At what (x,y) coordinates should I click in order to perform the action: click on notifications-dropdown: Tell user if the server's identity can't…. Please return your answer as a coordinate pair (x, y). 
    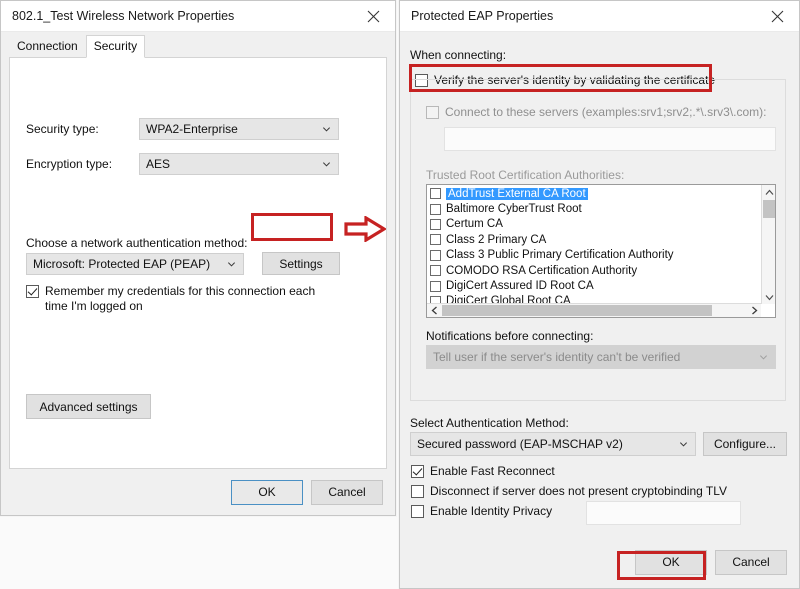
    Looking at the image, I should click on (601, 357).